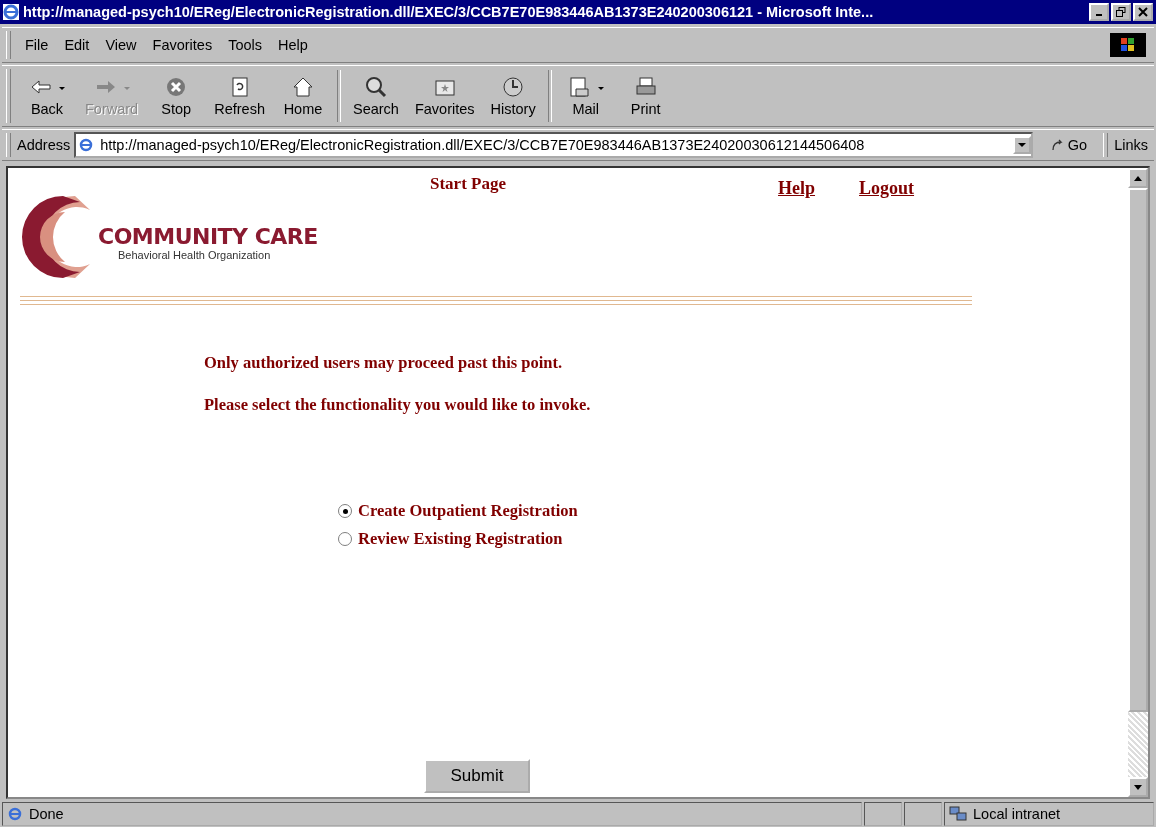 The image size is (1156, 827). I want to click on toolbar-button: Favorites, so click(444, 96).